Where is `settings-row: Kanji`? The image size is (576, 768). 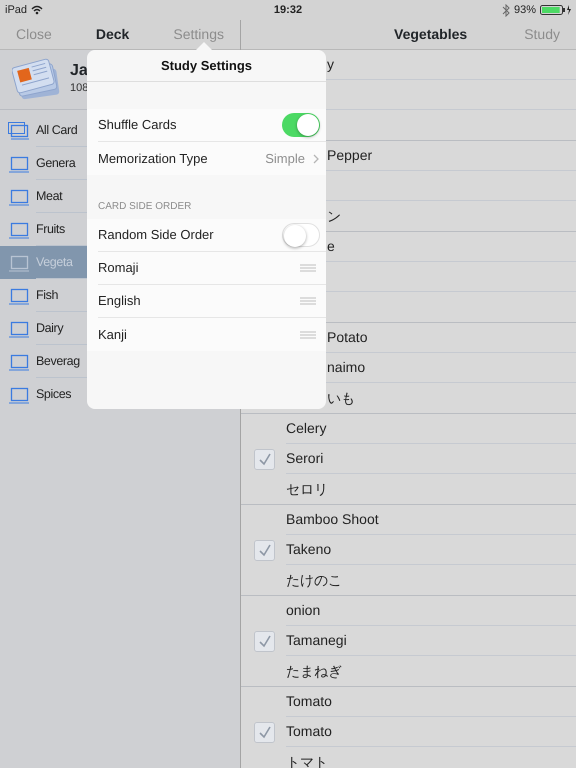
settings-row: Kanji is located at coordinates (206, 334).